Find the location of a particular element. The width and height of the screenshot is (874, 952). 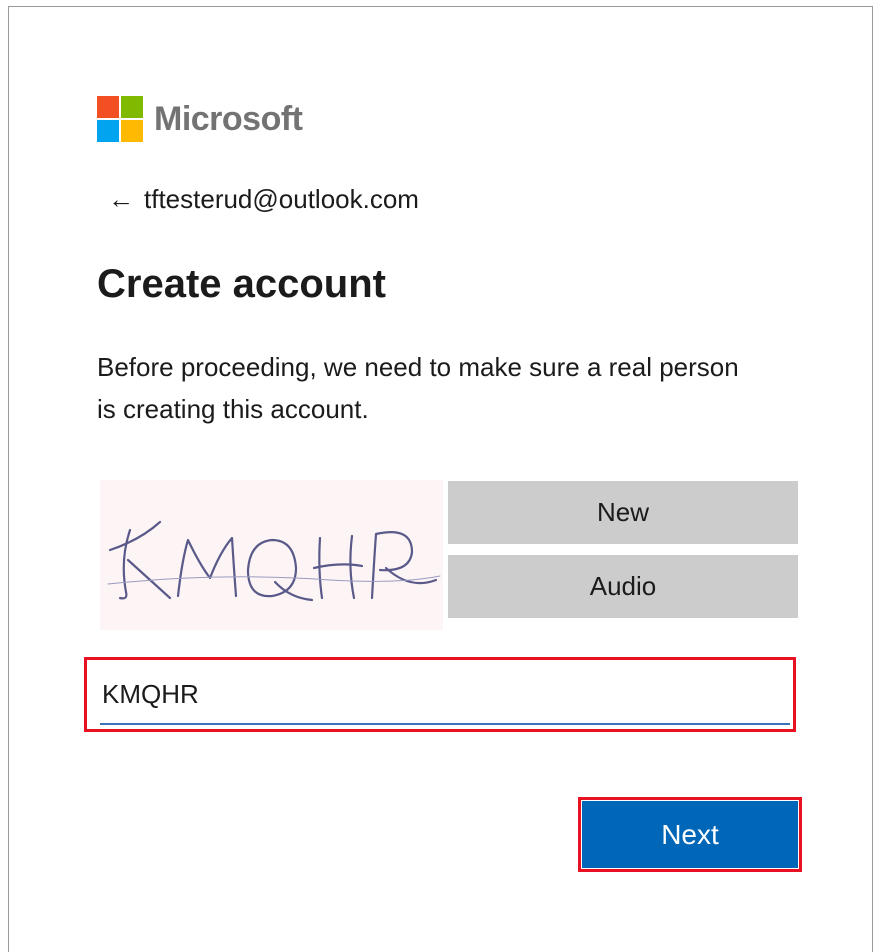

logo-square-blue is located at coordinates (108, 131).